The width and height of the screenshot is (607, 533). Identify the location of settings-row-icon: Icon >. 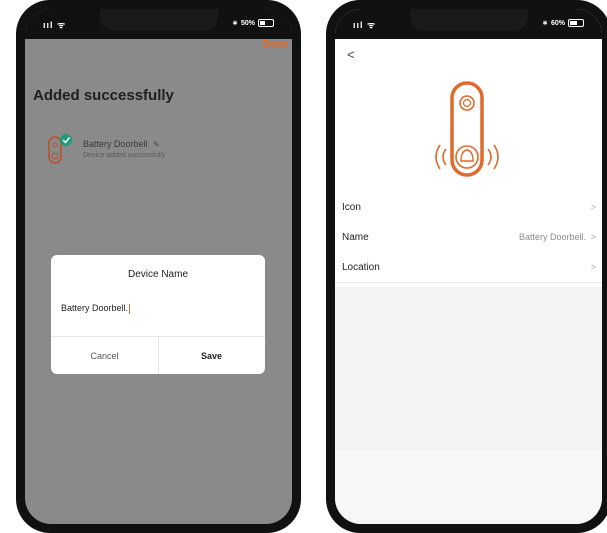
(468, 207).